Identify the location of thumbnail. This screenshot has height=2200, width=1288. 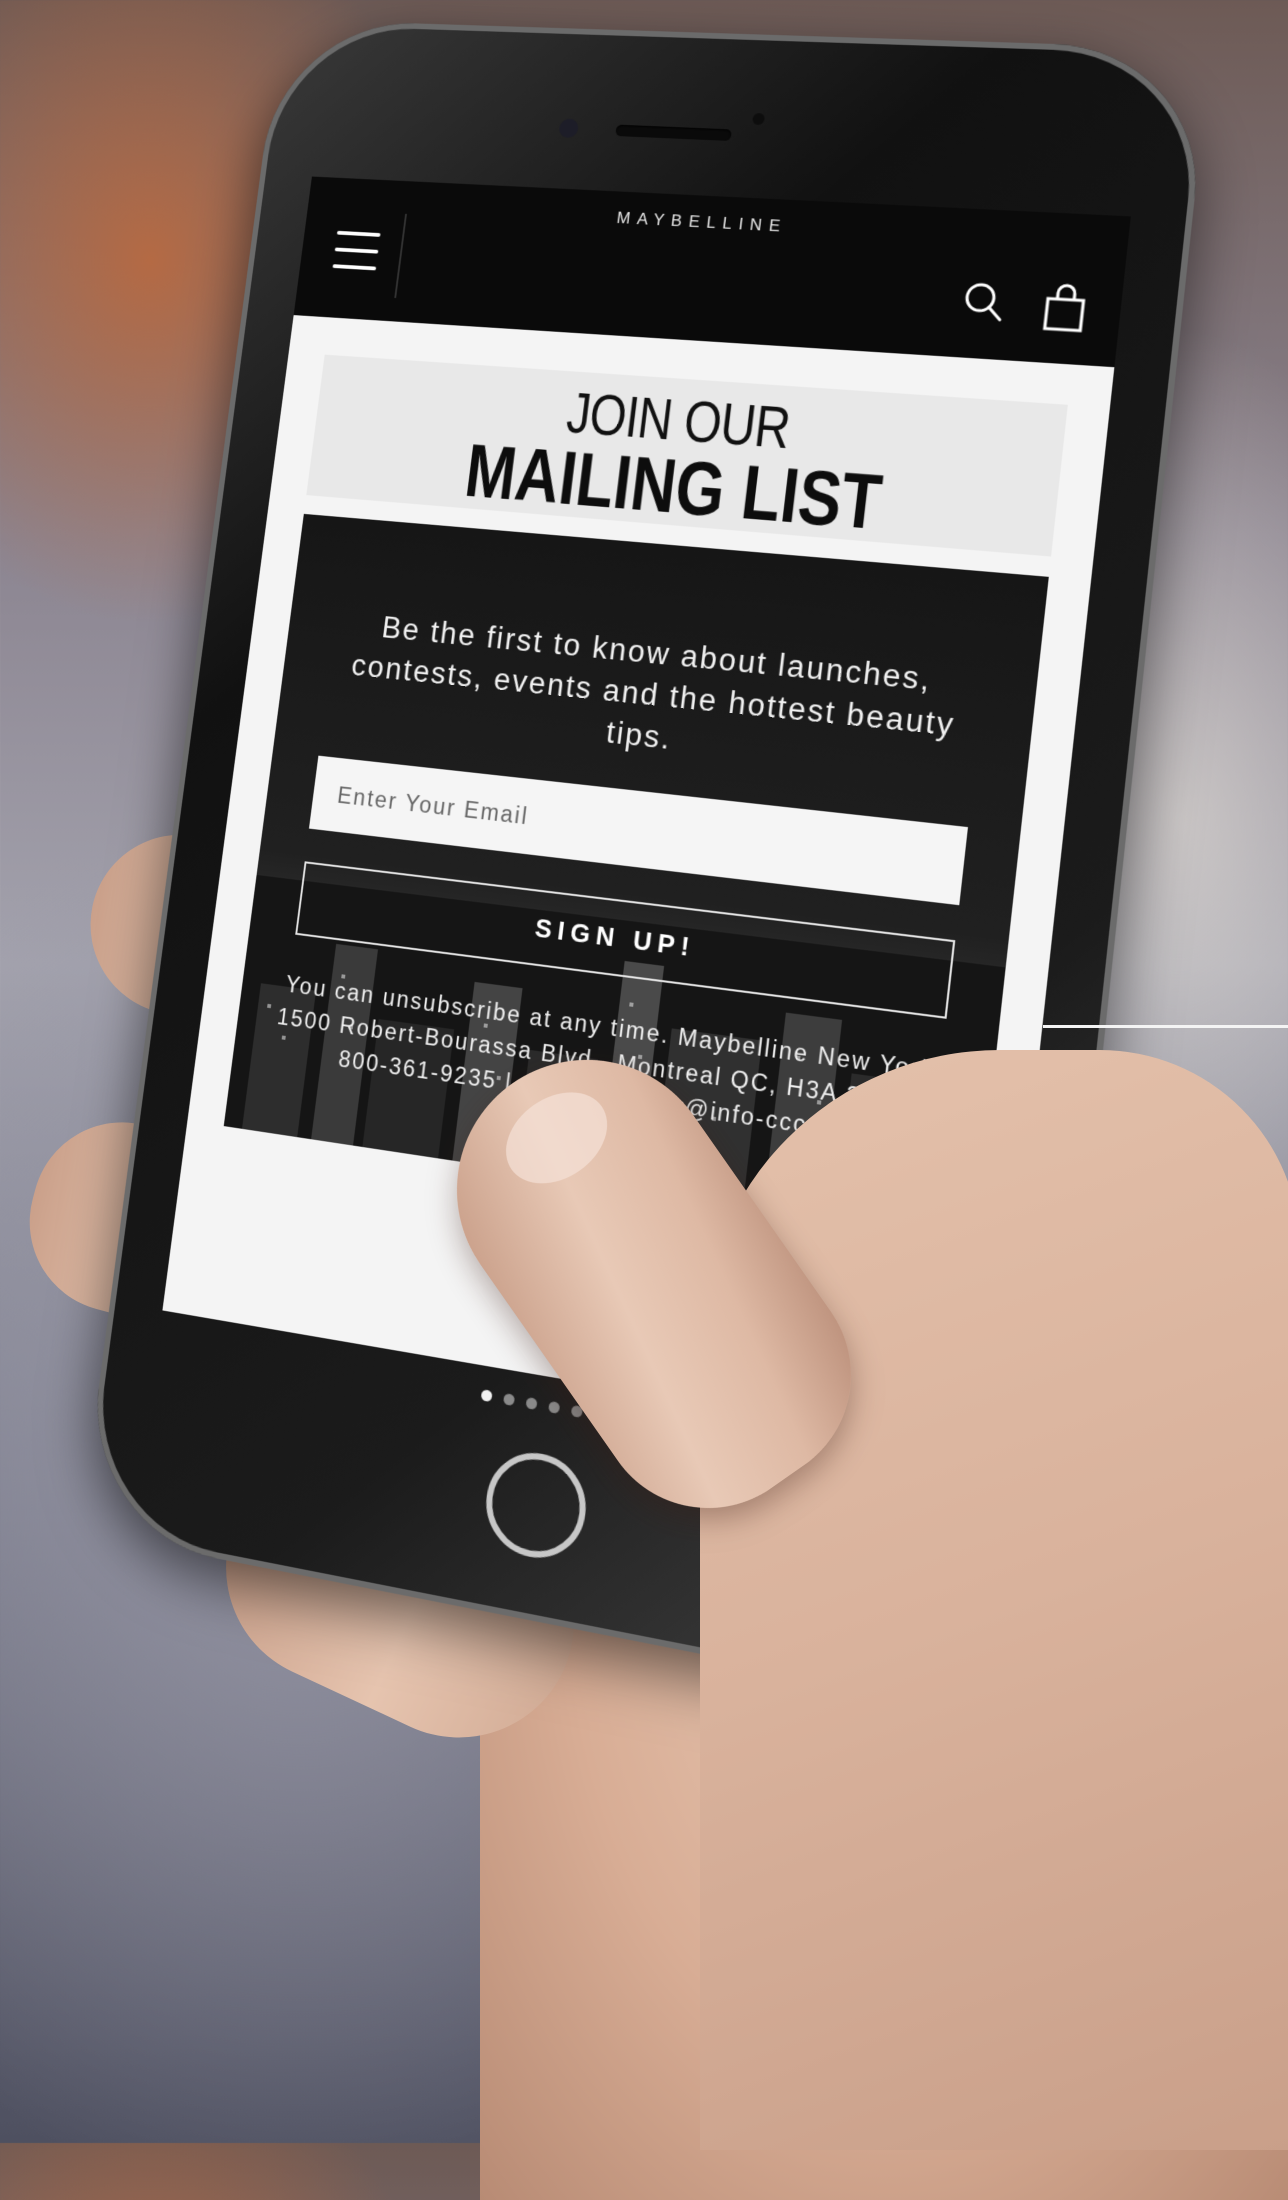
(556, 1138).